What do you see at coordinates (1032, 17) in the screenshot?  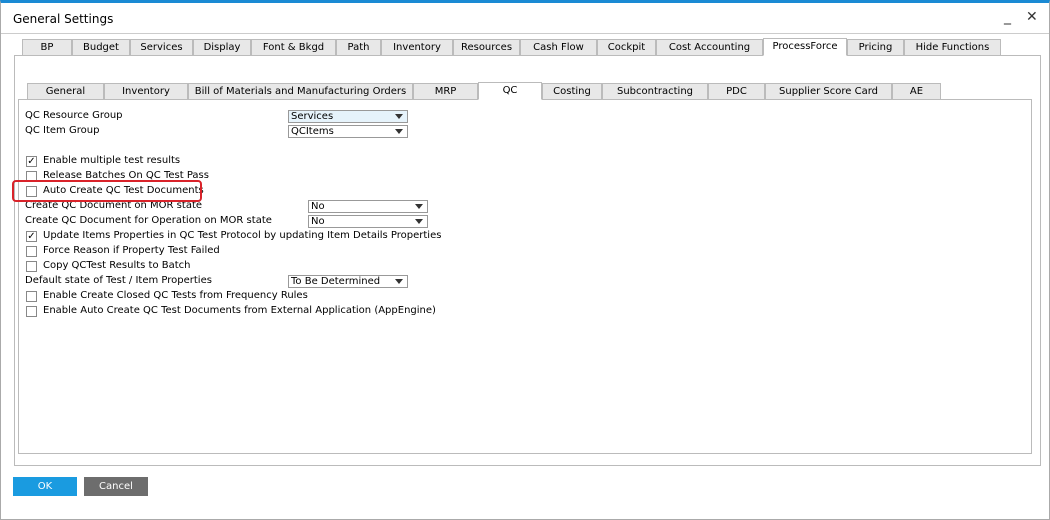 I see `close-button: ✕` at bounding box center [1032, 17].